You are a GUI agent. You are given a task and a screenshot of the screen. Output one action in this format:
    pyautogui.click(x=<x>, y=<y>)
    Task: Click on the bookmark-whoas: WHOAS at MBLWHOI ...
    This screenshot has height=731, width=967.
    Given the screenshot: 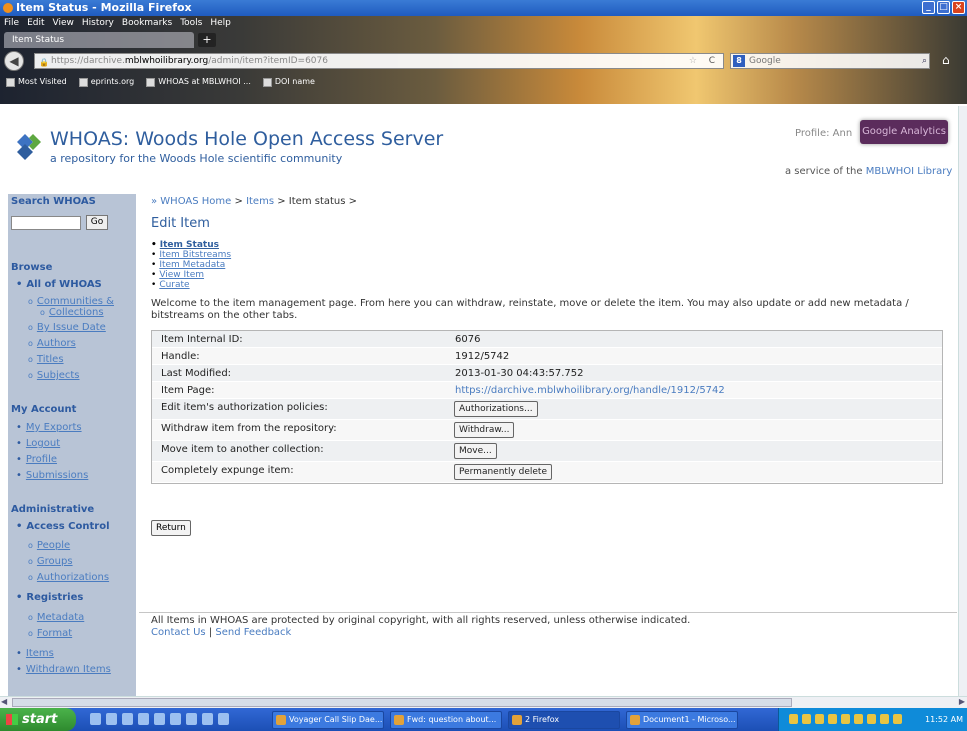 What is the action you would take?
    pyautogui.click(x=198, y=82)
    